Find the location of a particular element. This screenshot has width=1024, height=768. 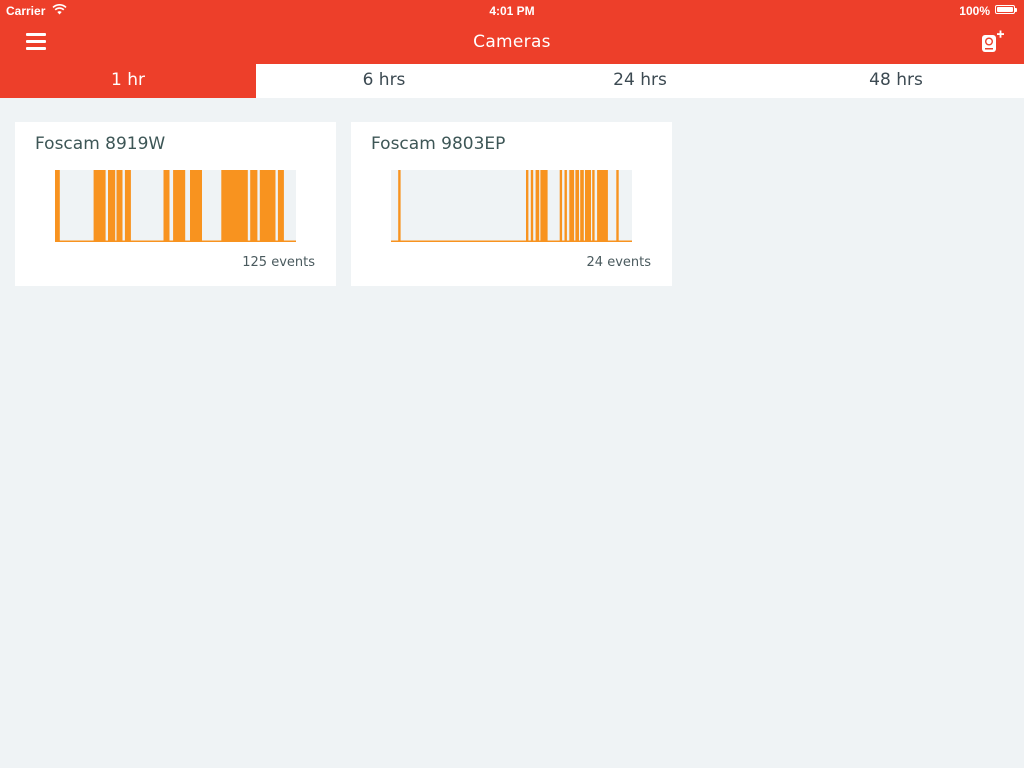

status-bar: Carrier 4:01 PM 100% is located at coordinates (512, 10).